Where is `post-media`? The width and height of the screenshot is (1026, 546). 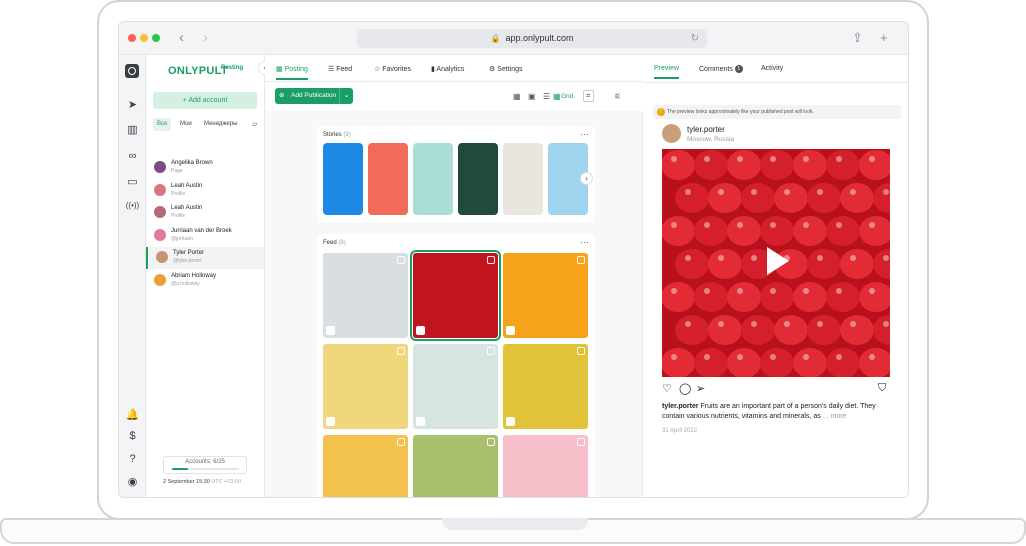
post-media is located at coordinates (776, 263).